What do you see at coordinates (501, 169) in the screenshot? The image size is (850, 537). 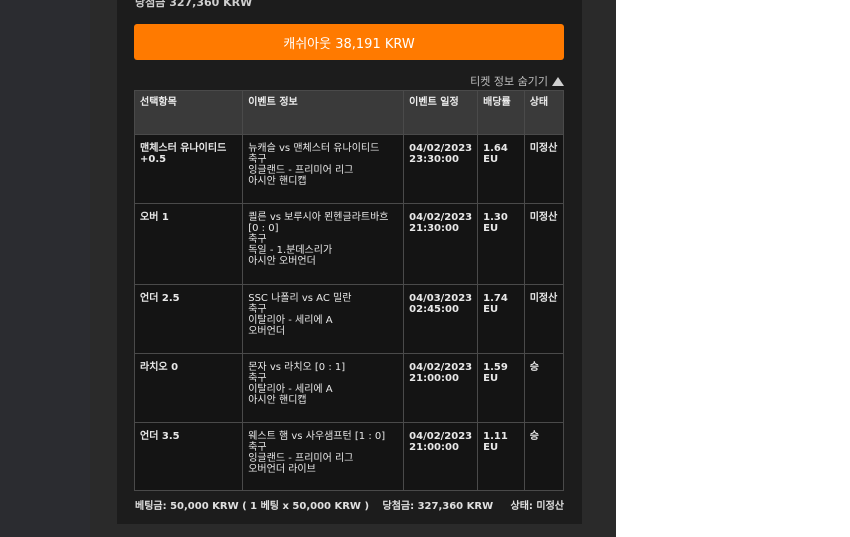 I see `odds-cell: 1.64 EU` at bounding box center [501, 169].